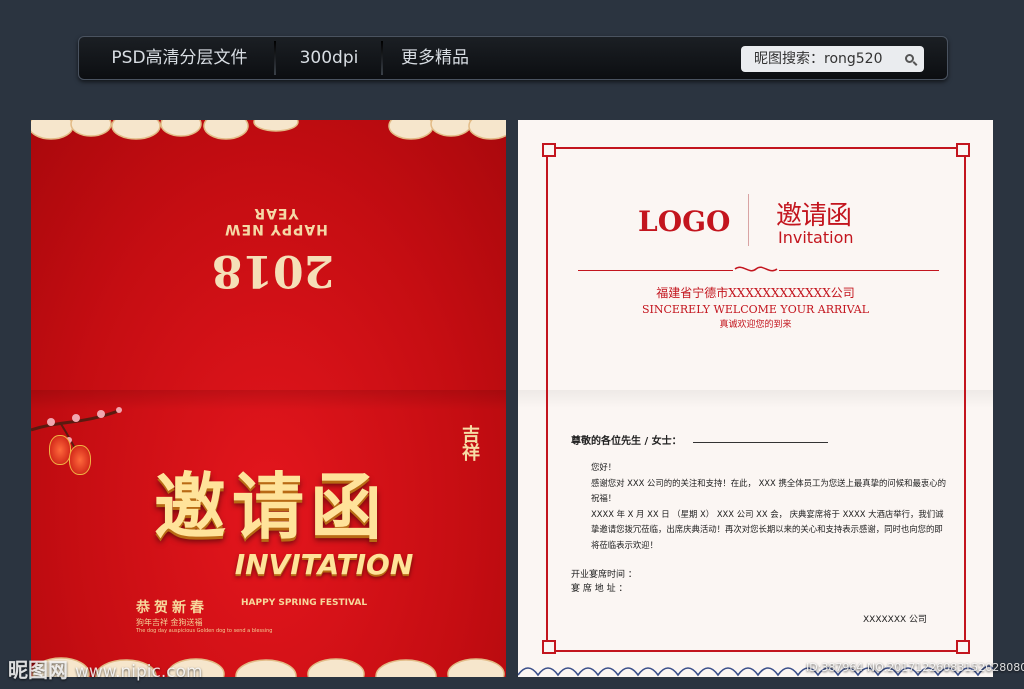 Image resolution: width=1024 pixels, height=689 pixels. I want to click on year-2018-graphic: 2018, so click(273, 270).